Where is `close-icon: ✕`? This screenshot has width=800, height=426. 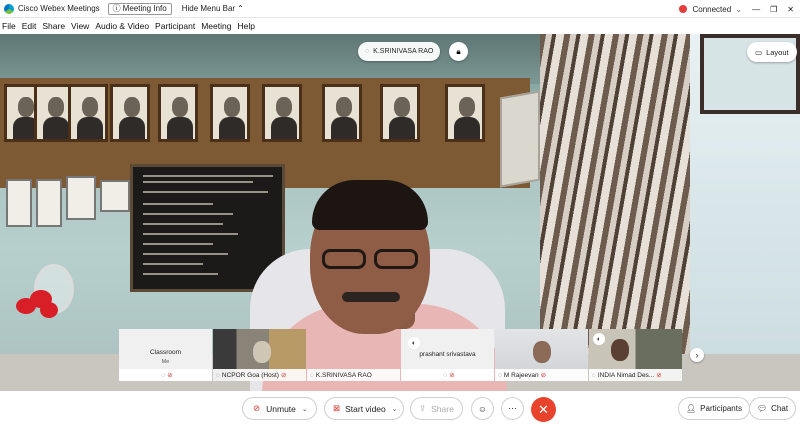 close-icon: ✕ is located at coordinates (543, 409).